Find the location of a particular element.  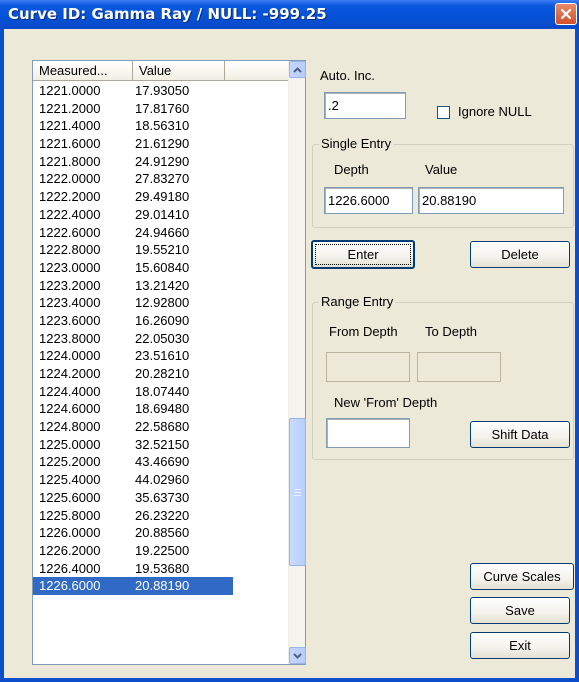

scroll-down-button is located at coordinates (297, 655).